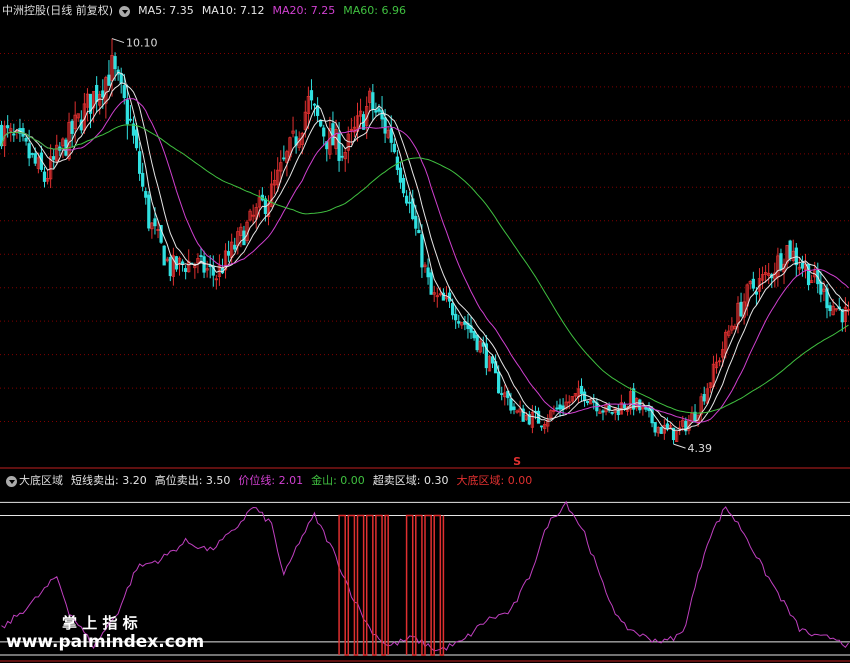 This screenshot has width=850, height=663. I want to click on watermark-title: 掌 上 指 标, so click(100, 623).